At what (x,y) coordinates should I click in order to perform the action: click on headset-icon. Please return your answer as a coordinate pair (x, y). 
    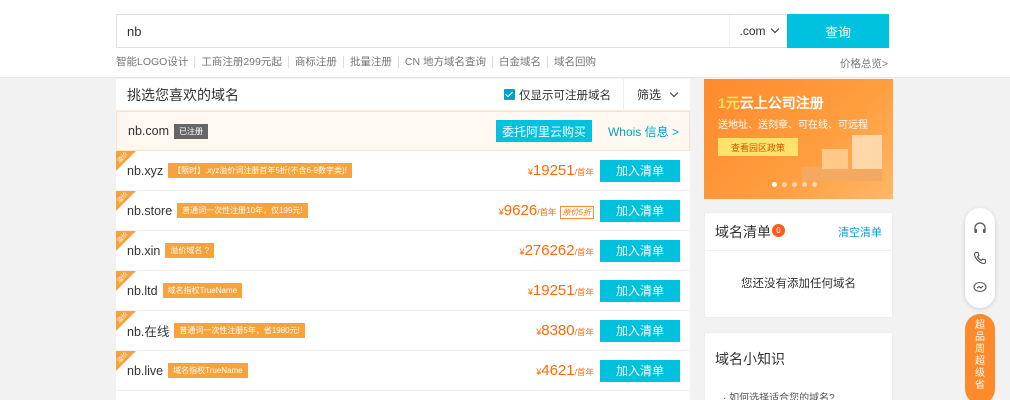
    Looking at the image, I should click on (980, 229).